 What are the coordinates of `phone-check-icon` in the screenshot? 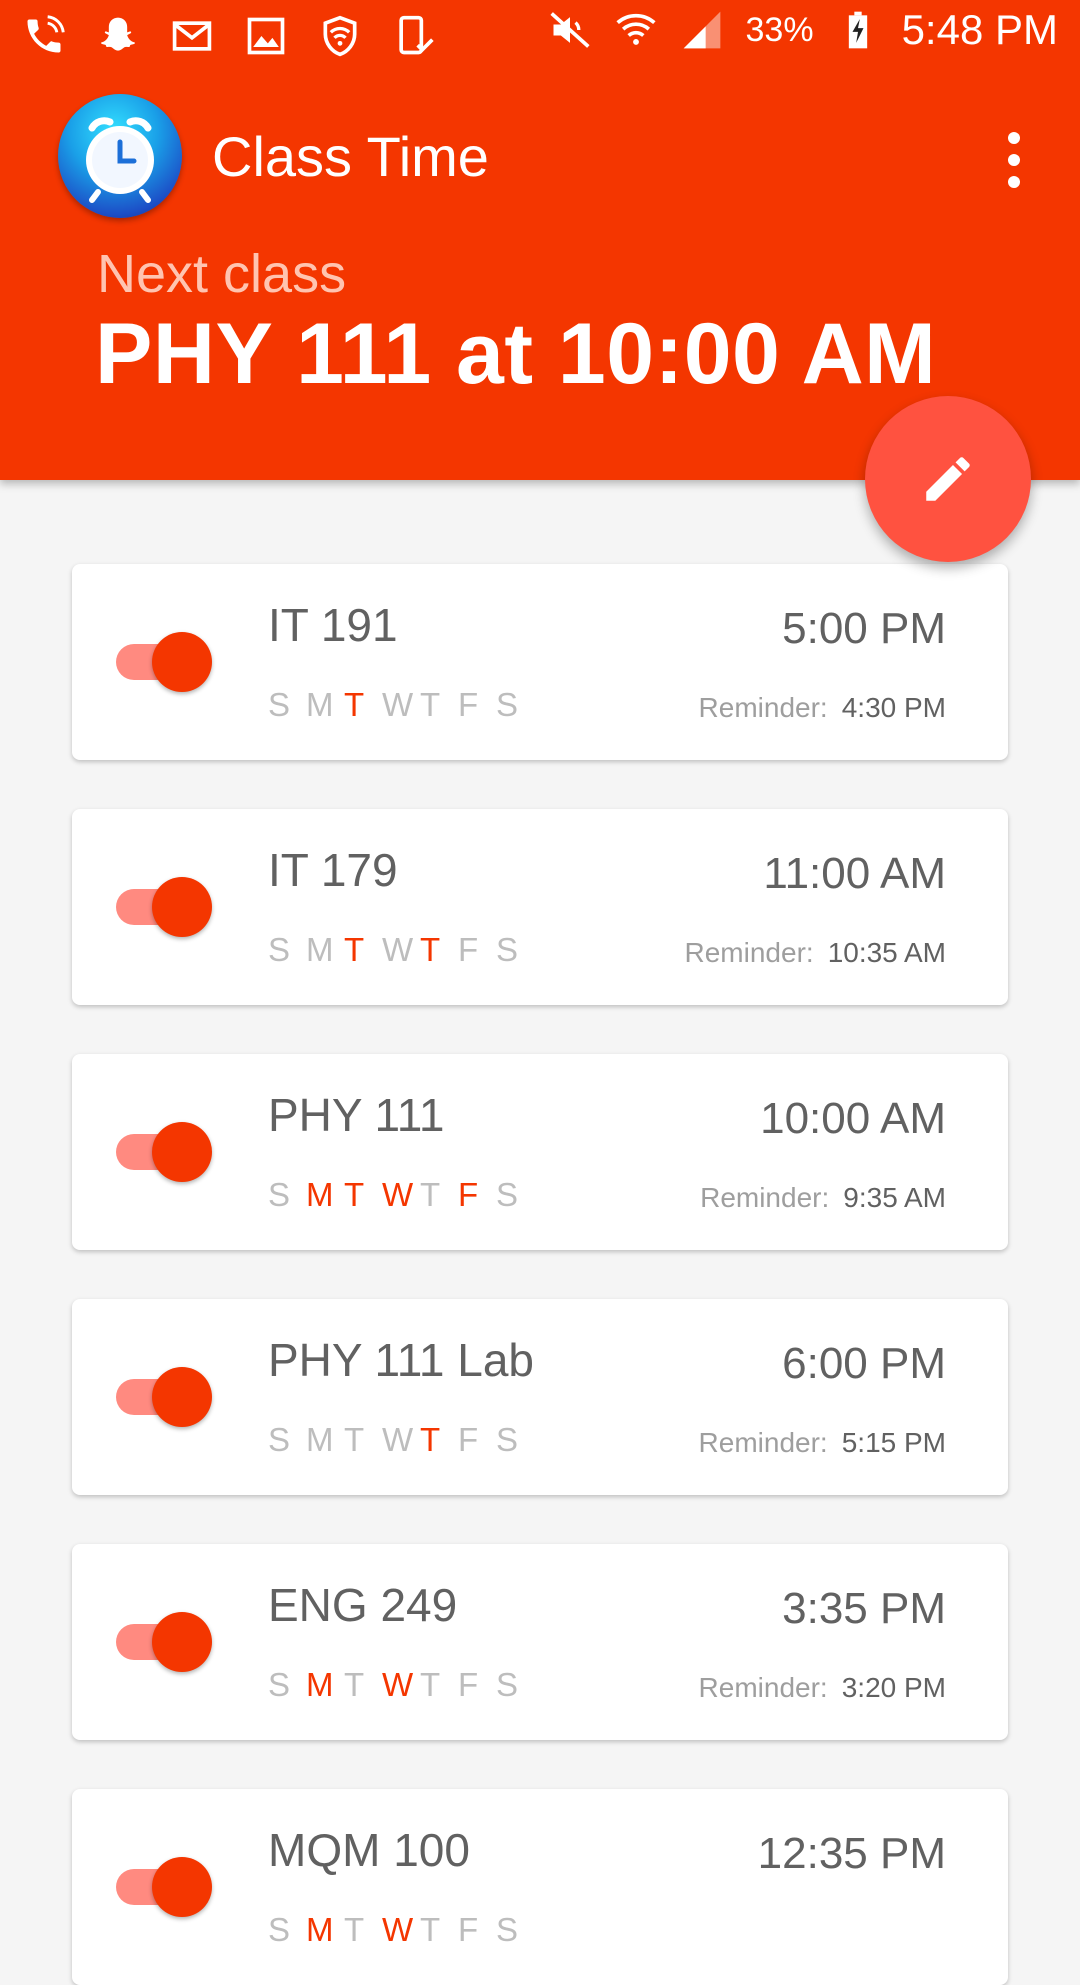 It's located at (416, 35).